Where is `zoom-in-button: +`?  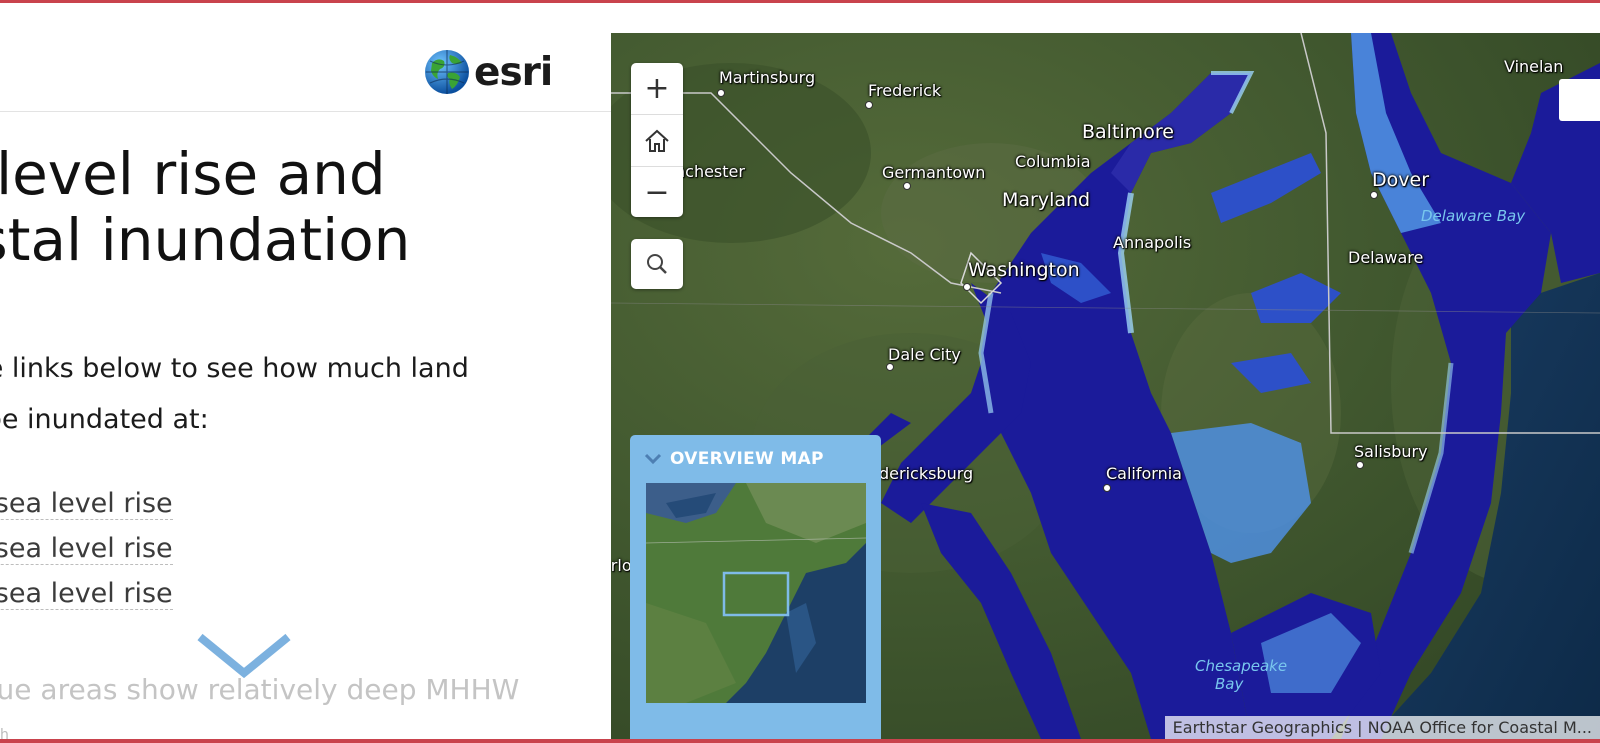 zoom-in-button: + is located at coordinates (657, 89).